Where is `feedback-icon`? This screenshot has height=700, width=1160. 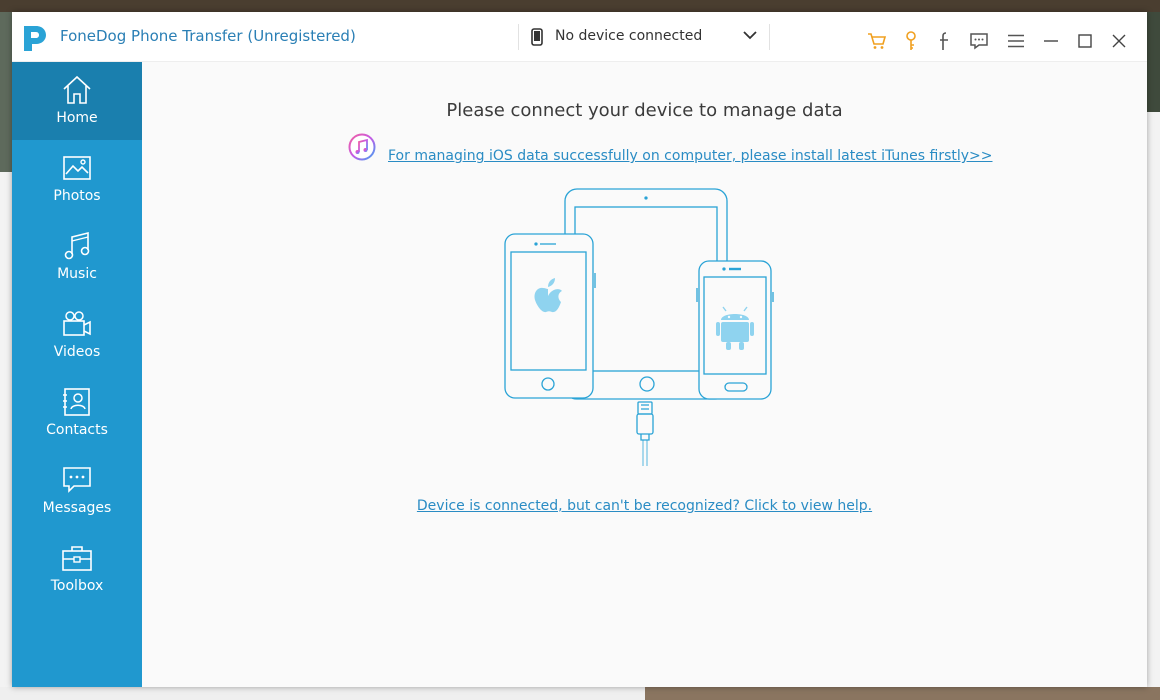 feedback-icon is located at coordinates (979, 41).